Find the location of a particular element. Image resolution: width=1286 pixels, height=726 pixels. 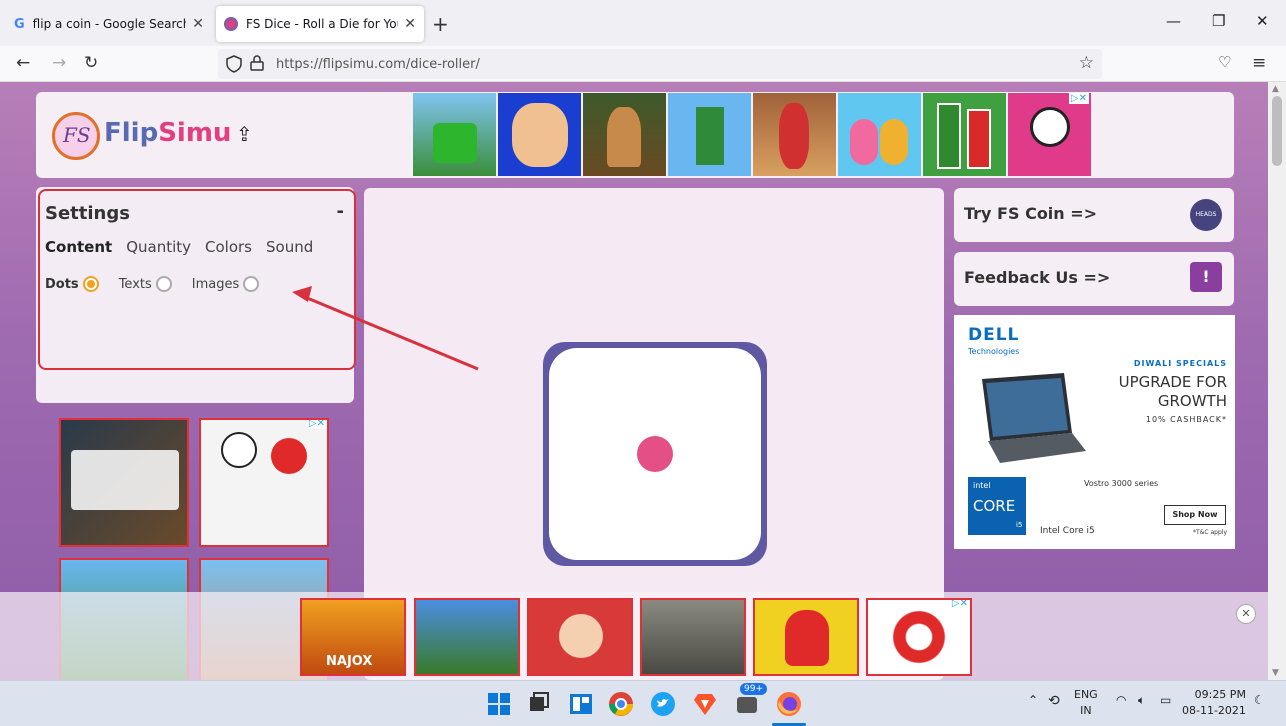

tab-sound: Sound is located at coordinates (289, 247).